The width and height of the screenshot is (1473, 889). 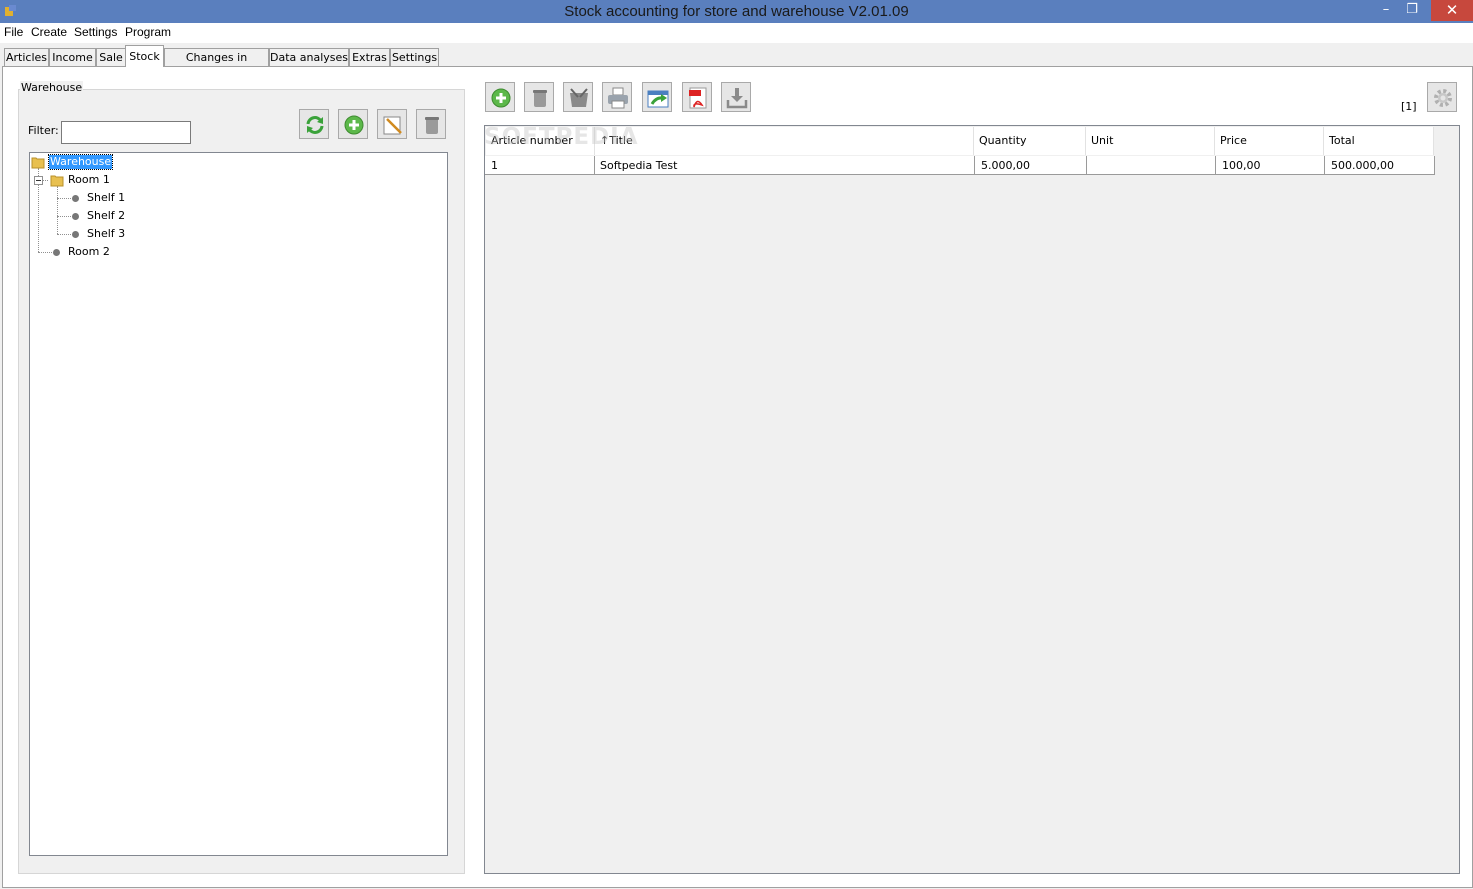 I want to click on add-location-button, so click(x=353, y=124).